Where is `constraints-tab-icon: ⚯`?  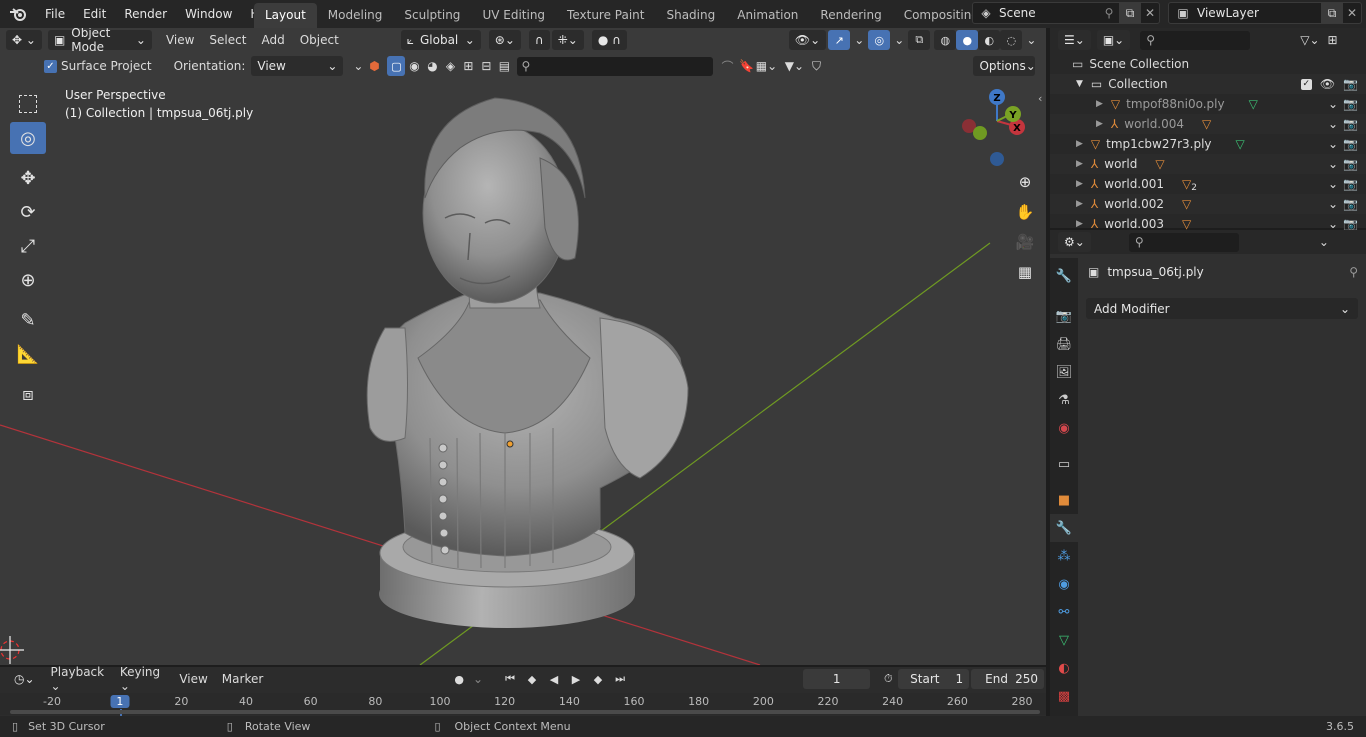 constraints-tab-icon: ⚯ is located at coordinates (1064, 612).